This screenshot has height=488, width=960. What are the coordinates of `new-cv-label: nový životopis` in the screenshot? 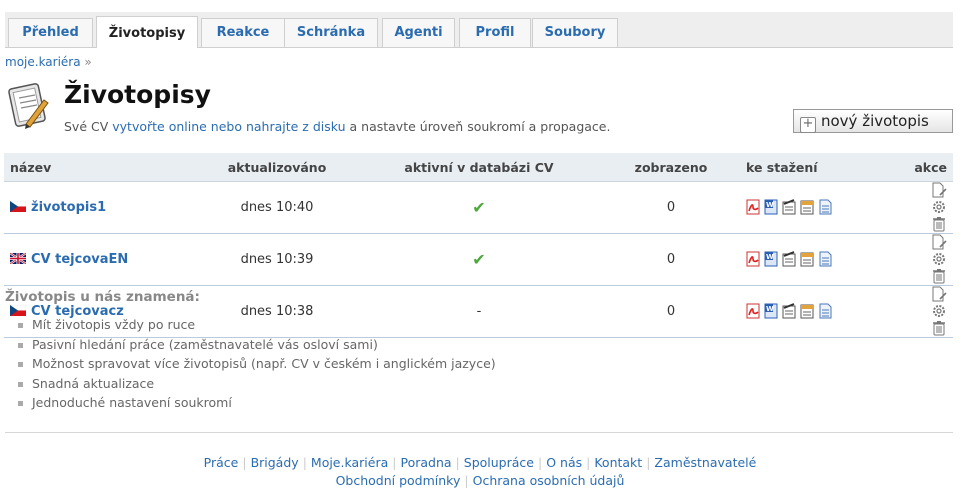 It's located at (875, 121).